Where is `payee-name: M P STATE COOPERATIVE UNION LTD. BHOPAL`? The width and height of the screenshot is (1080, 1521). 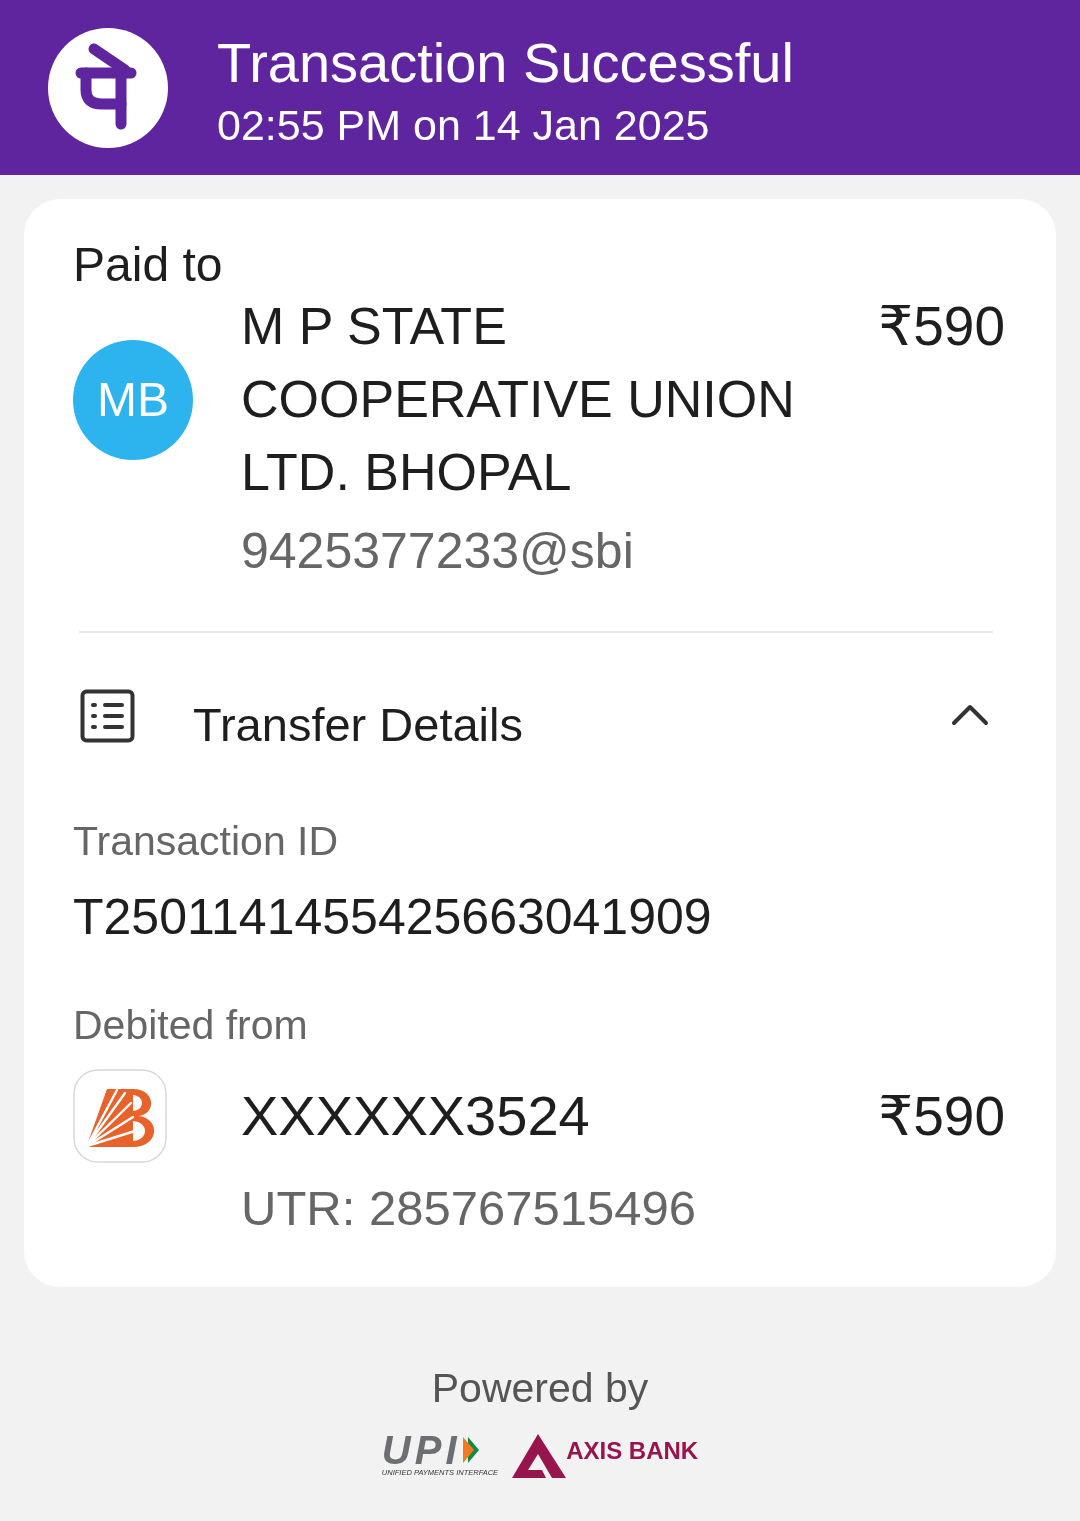
payee-name: M P STATE COOPERATIVE UNION LTD. BHOPAL is located at coordinates (518, 399).